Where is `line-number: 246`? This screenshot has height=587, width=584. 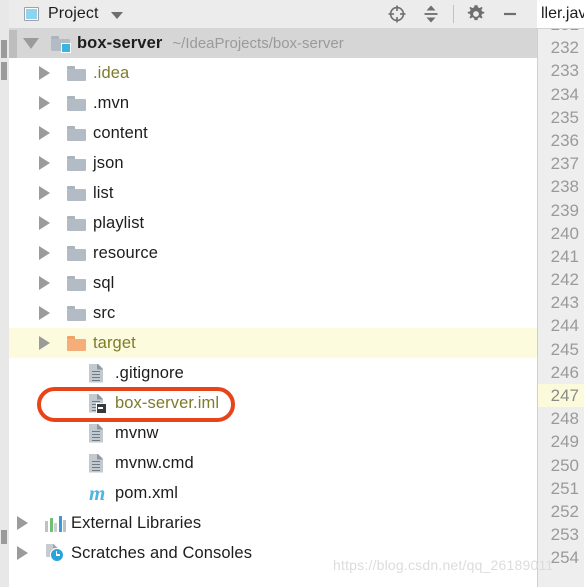 line-number: 246 is located at coordinates (564, 372).